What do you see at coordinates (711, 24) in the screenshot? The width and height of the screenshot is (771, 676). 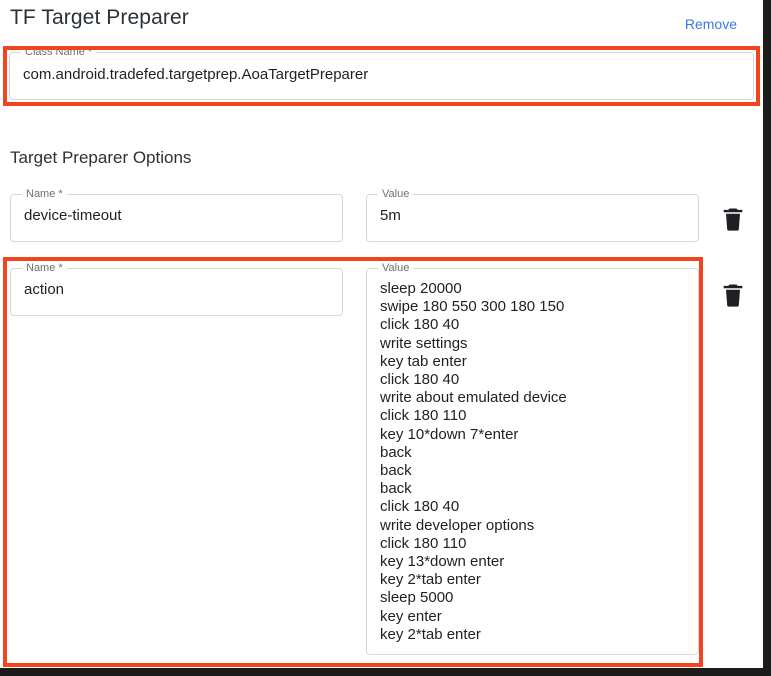 I see `remove-link: Remove` at bounding box center [711, 24].